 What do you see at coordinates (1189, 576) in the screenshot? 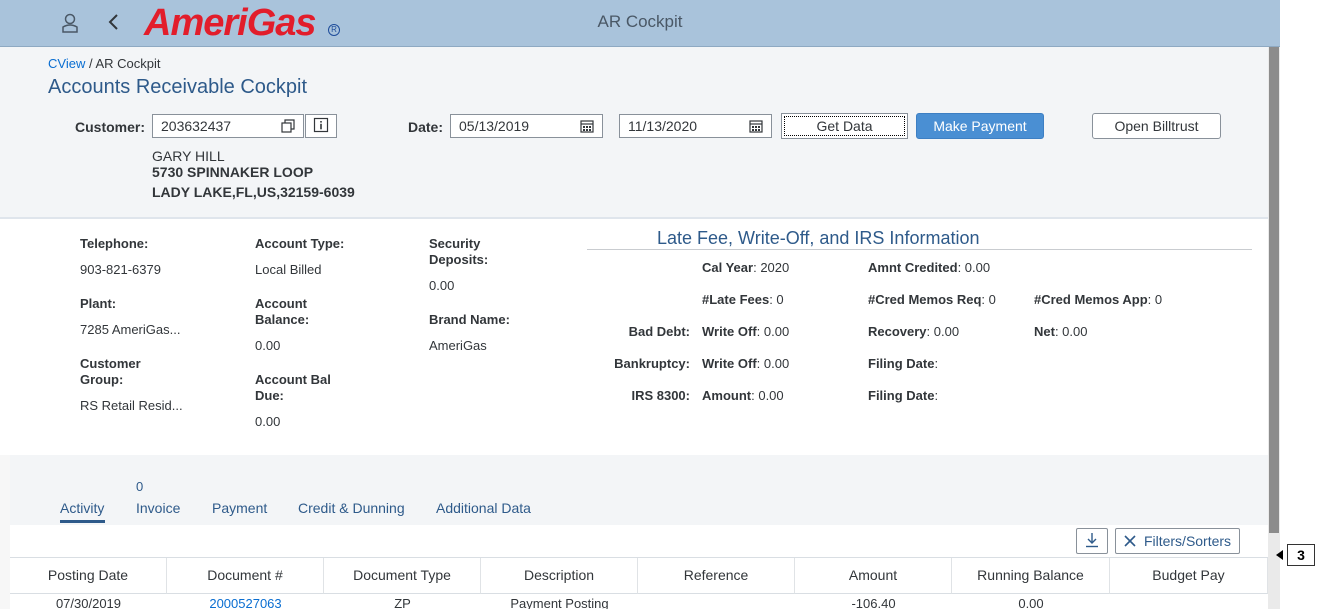
I see `column-header: Budget Pay` at bounding box center [1189, 576].